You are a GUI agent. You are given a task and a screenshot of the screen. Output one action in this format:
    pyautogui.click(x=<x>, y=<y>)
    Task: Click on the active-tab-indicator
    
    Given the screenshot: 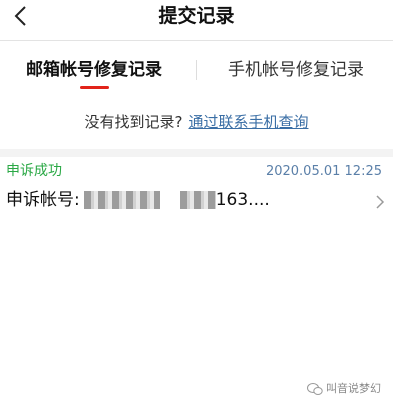 What is the action you would take?
    pyautogui.click(x=94, y=87)
    